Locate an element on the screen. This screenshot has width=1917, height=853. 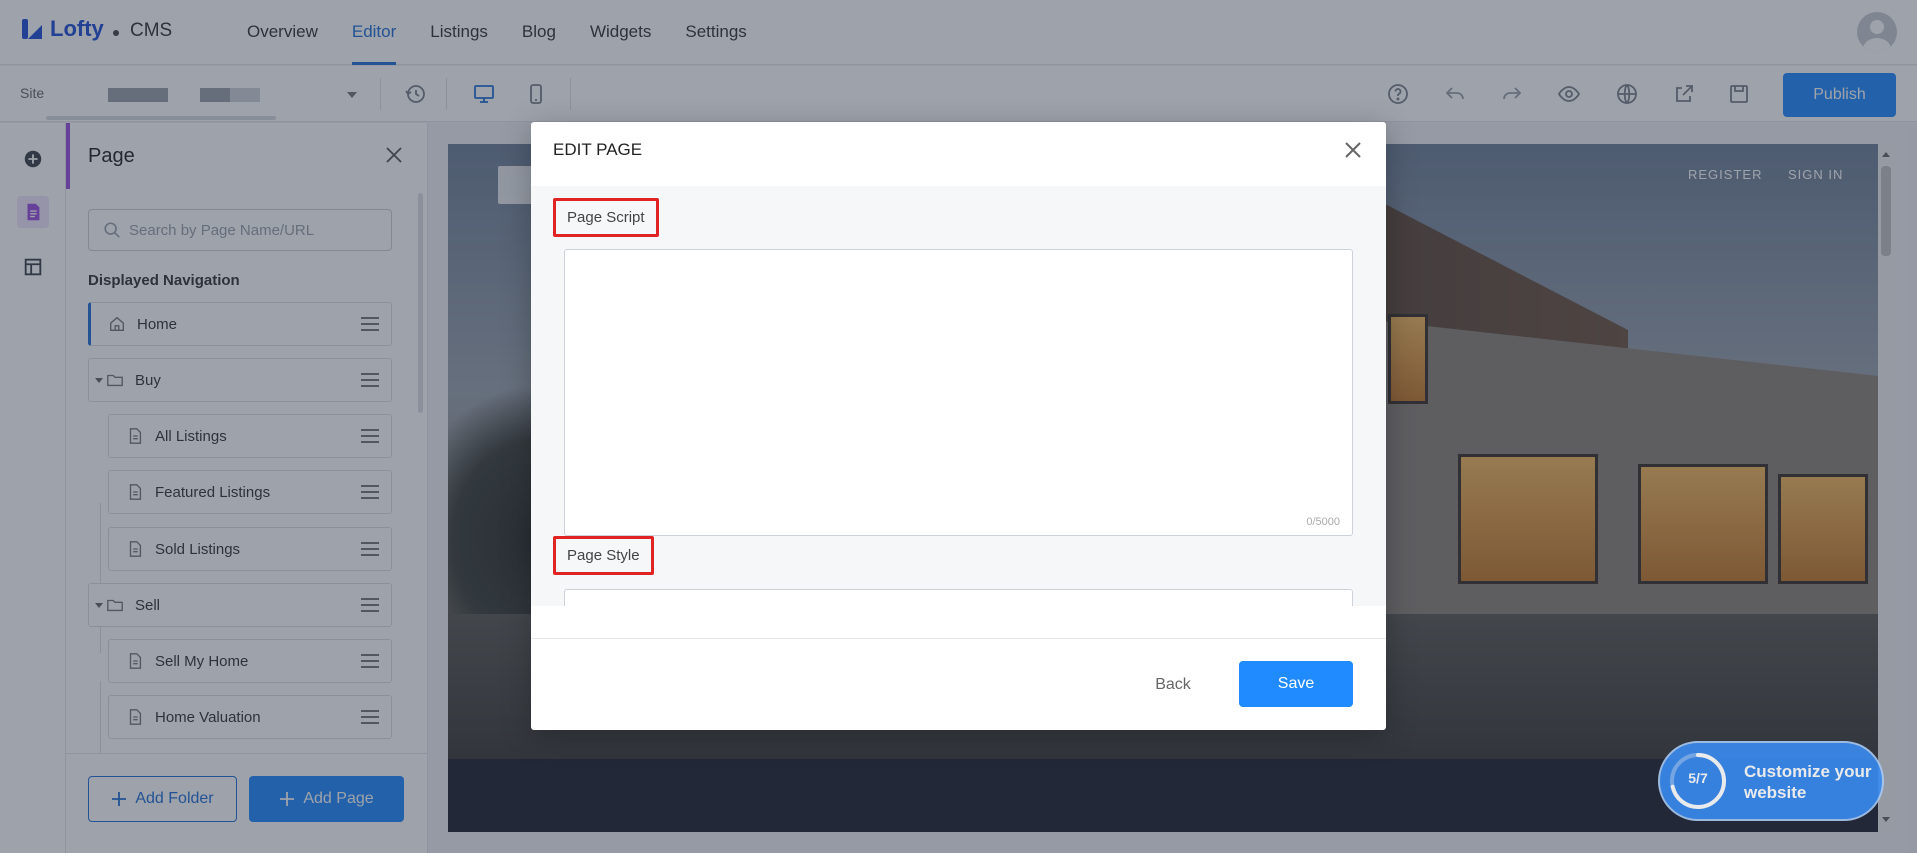
customize-website-widget: 5/7 Customize your website is located at coordinates (1771, 781).